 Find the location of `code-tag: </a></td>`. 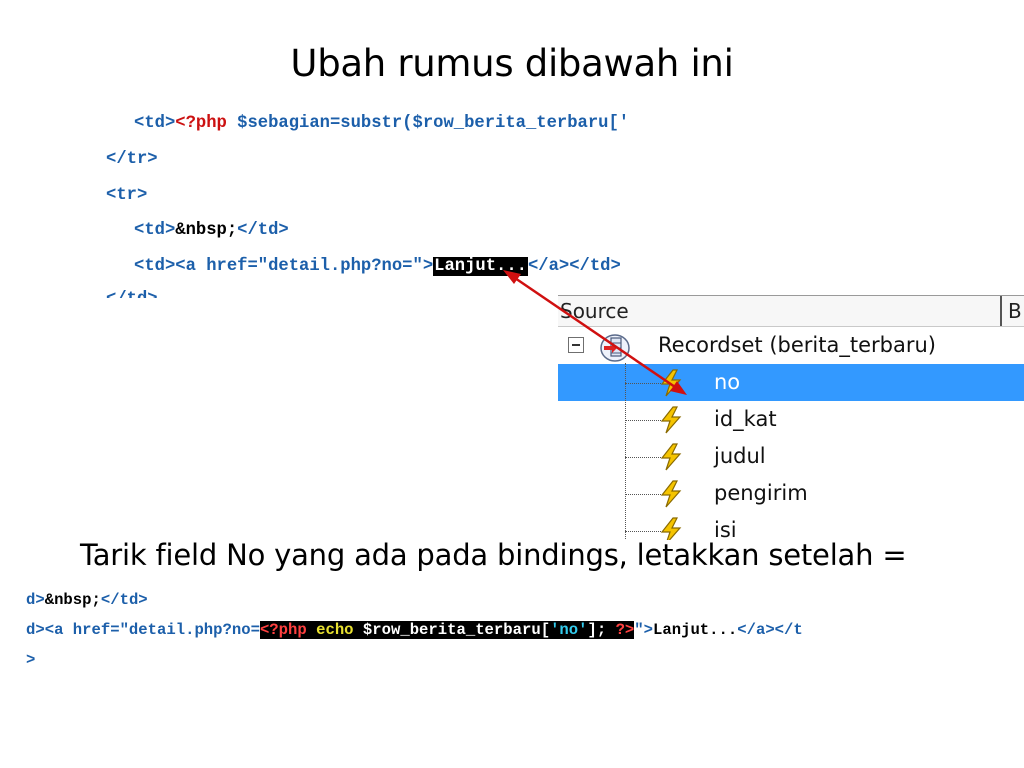

code-tag: </a></td> is located at coordinates (574, 266).